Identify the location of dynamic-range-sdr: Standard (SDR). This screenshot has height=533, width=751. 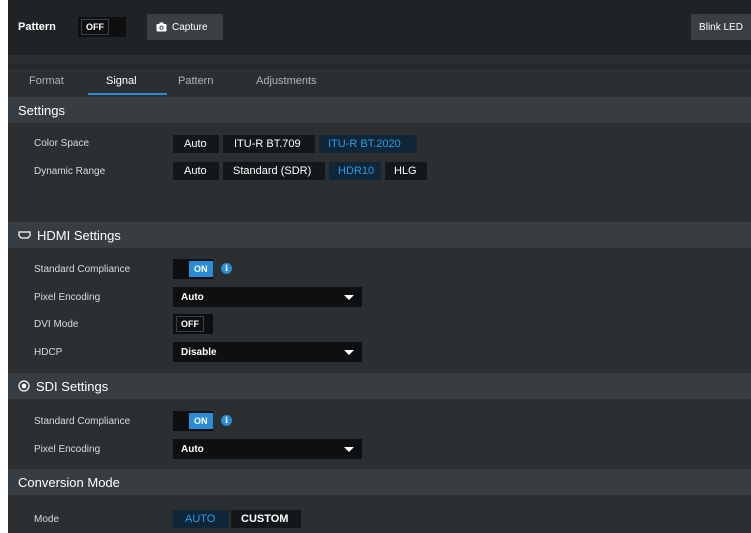
(272, 171).